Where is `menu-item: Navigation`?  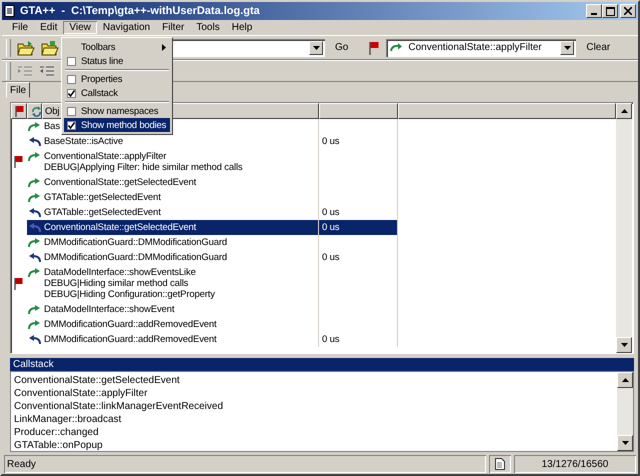
menu-item: Navigation is located at coordinates (126, 27).